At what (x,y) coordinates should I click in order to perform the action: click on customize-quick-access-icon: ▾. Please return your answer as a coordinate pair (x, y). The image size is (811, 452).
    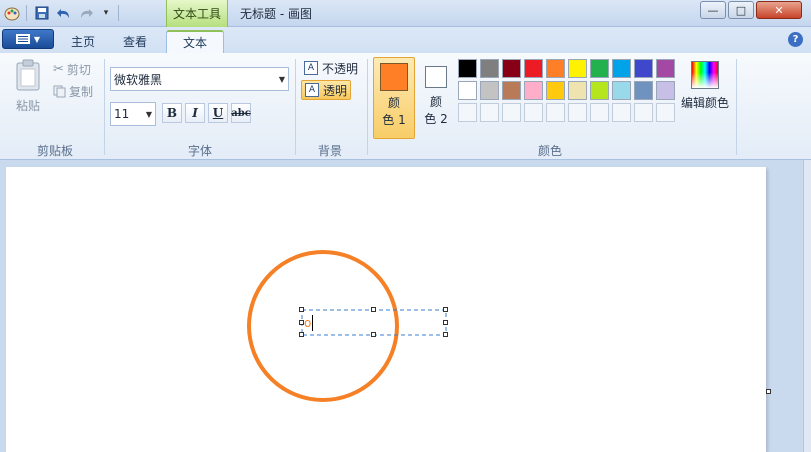
    Looking at the image, I should click on (106, 13).